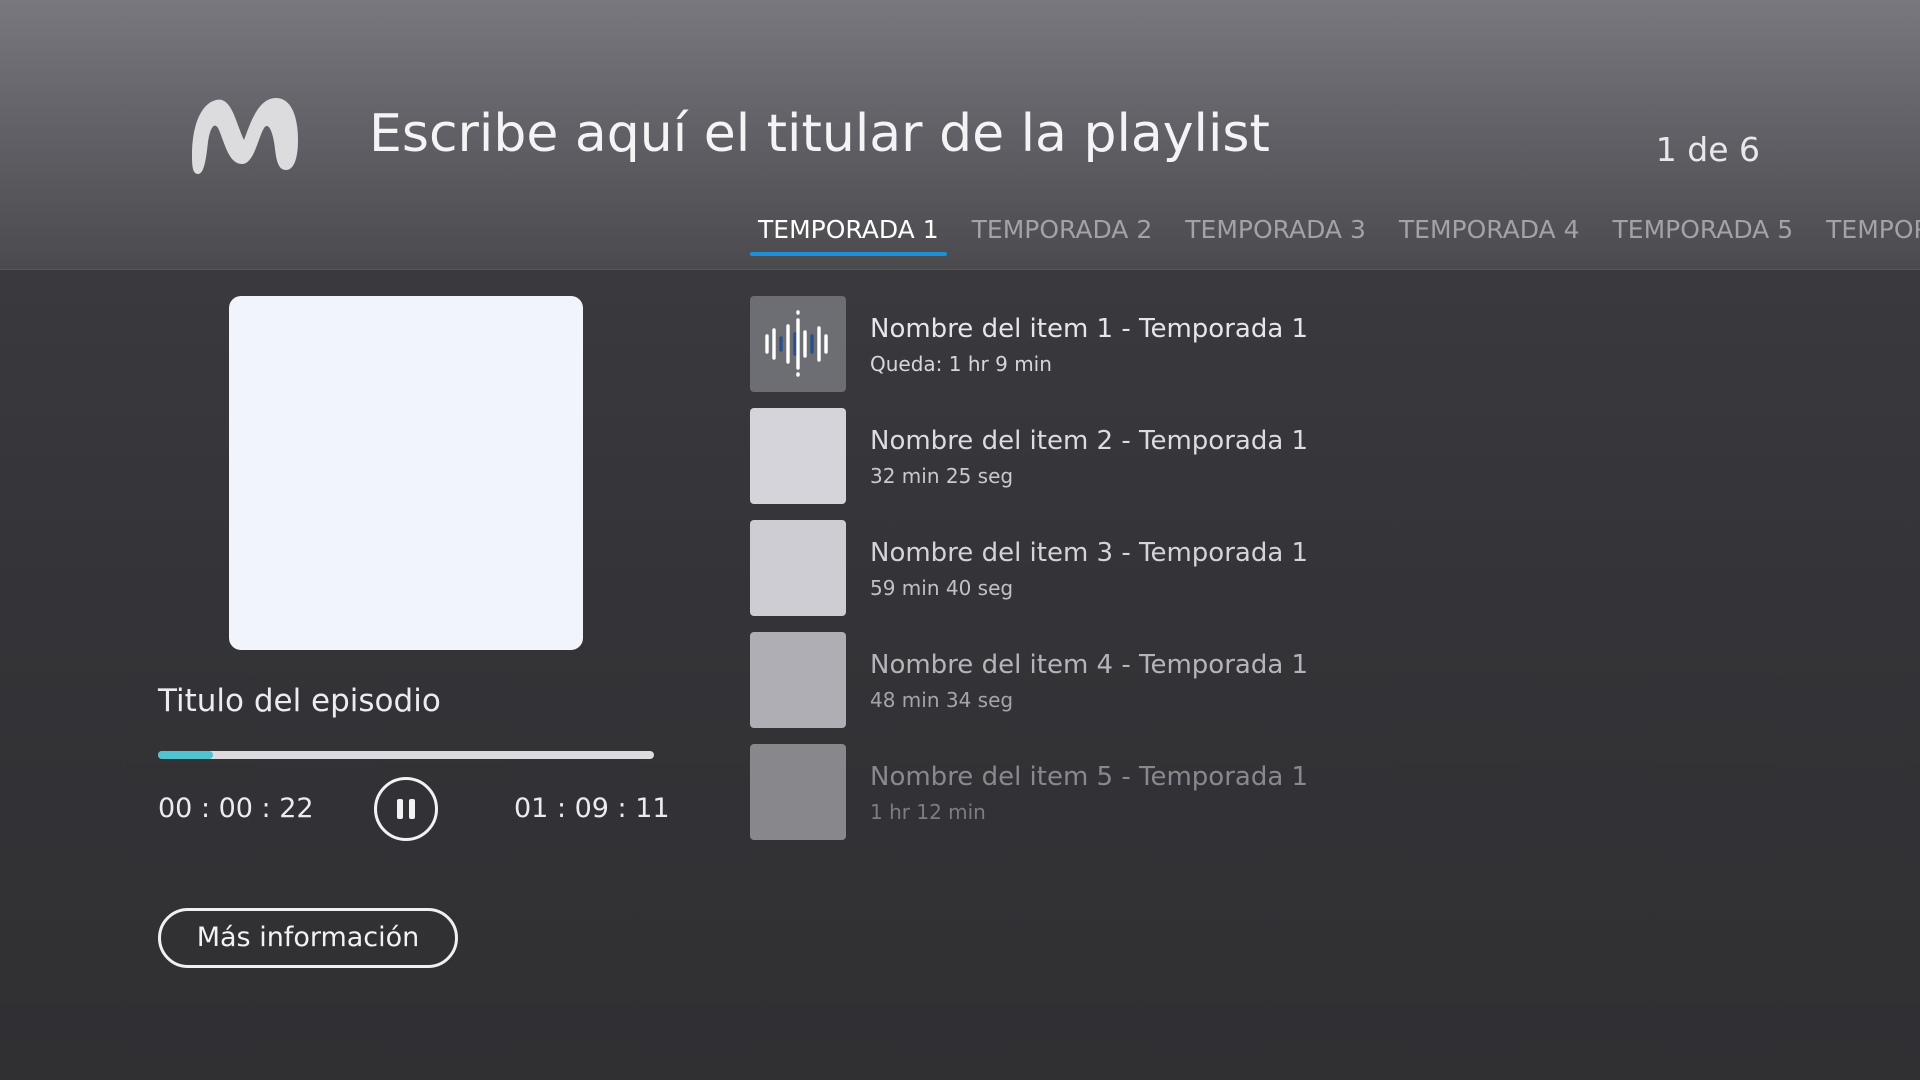 Image resolution: width=1920 pixels, height=1080 pixels. What do you see at coordinates (185, 755) in the screenshot?
I see `progress-fill` at bounding box center [185, 755].